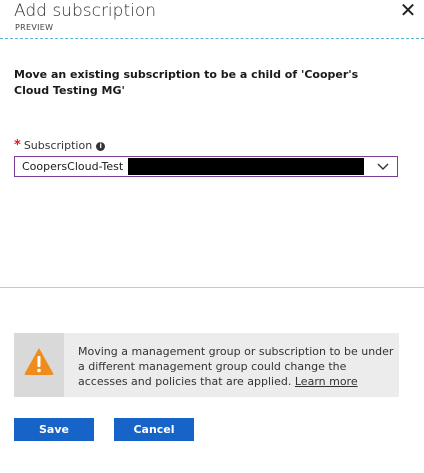  Describe the element at coordinates (17, 145) in the screenshot. I see `required-marker: *` at that location.